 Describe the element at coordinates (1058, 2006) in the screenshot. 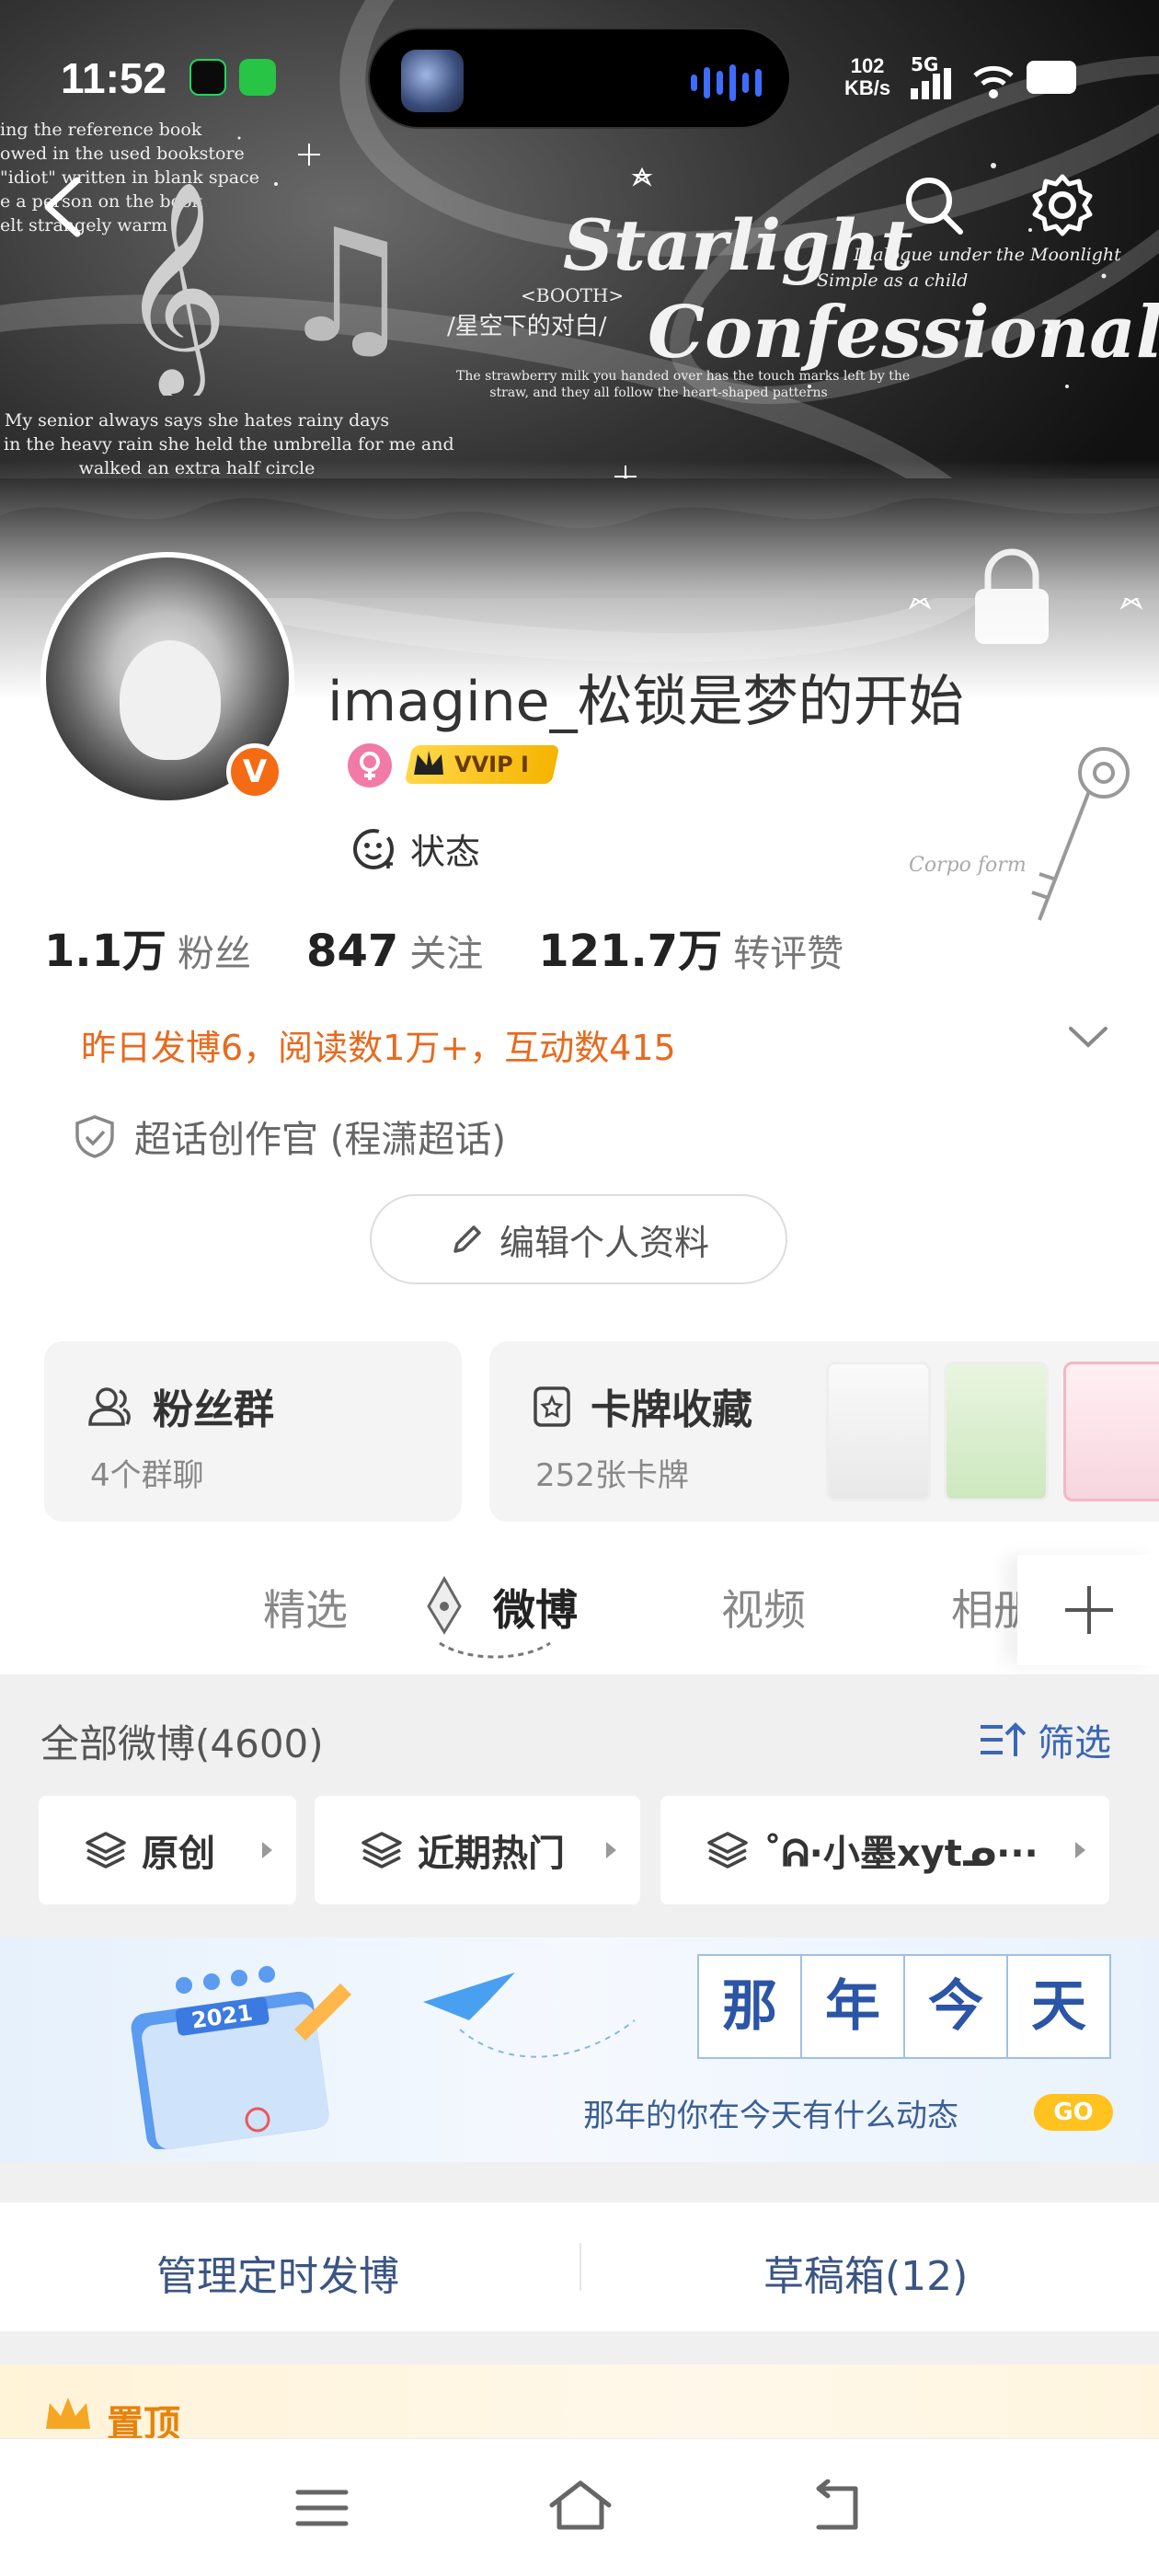

I see `promo-char-4: 天` at that location.